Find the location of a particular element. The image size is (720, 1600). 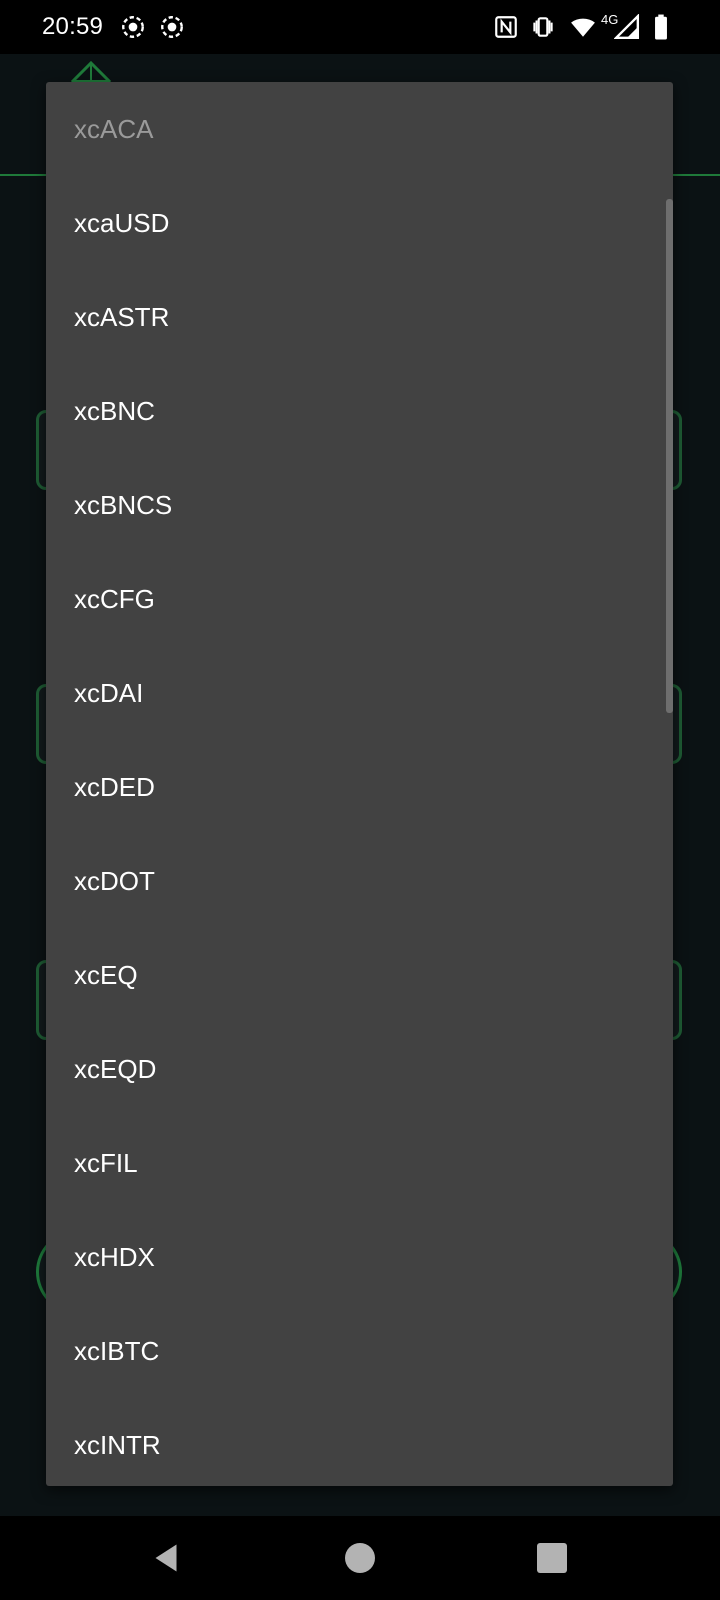

dropdown-item-xcfil: xcFIL is located at coordinates (359, 1163).